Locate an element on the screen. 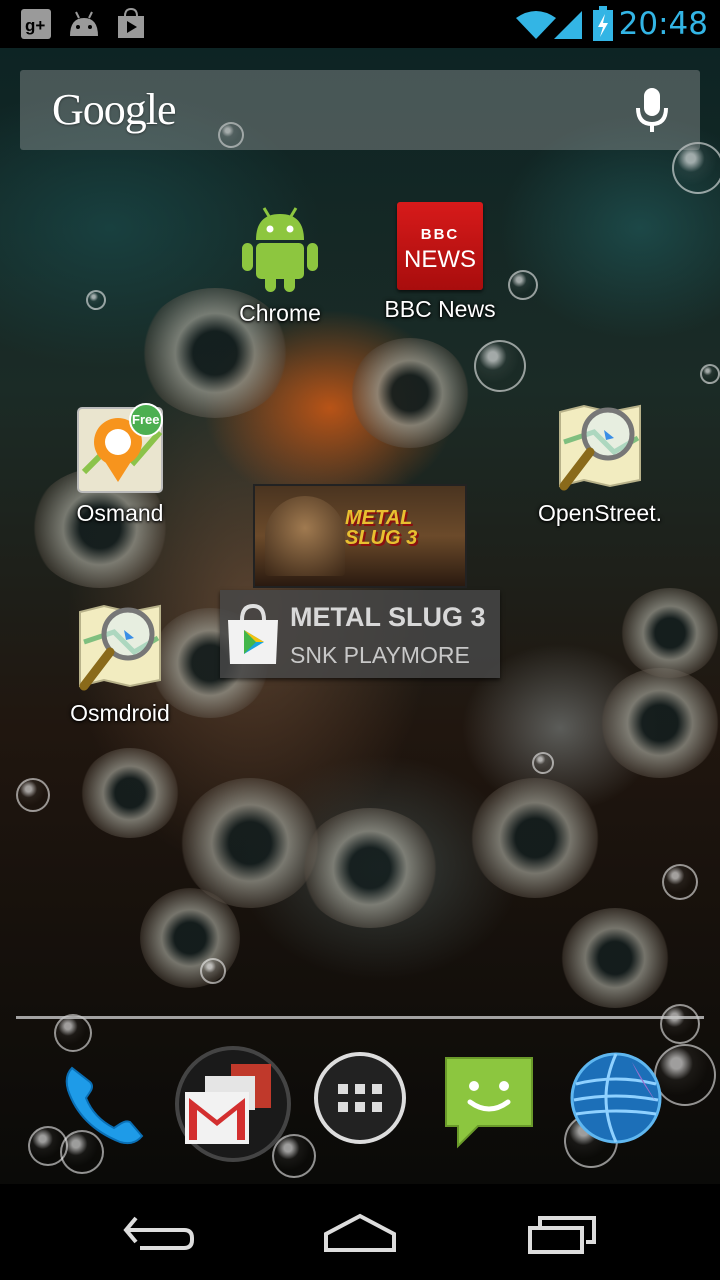  play-app-title: METAL SLUG 3 is located at coordinates (388, 617).